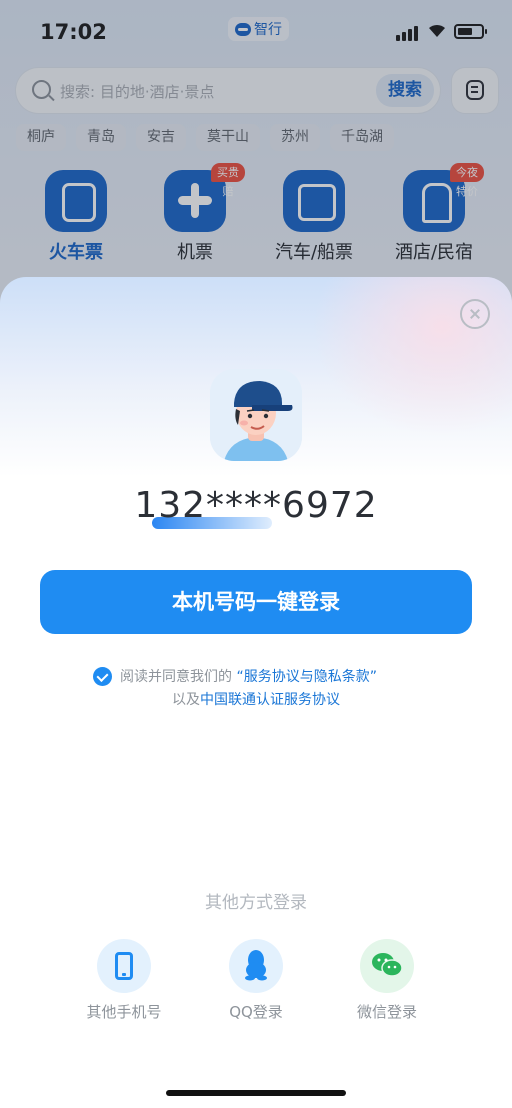  Describe the element at coordinates (306, 677) in the screenshot. I see `service-privacy-link: “服务协议与隐私条款”` at that location.